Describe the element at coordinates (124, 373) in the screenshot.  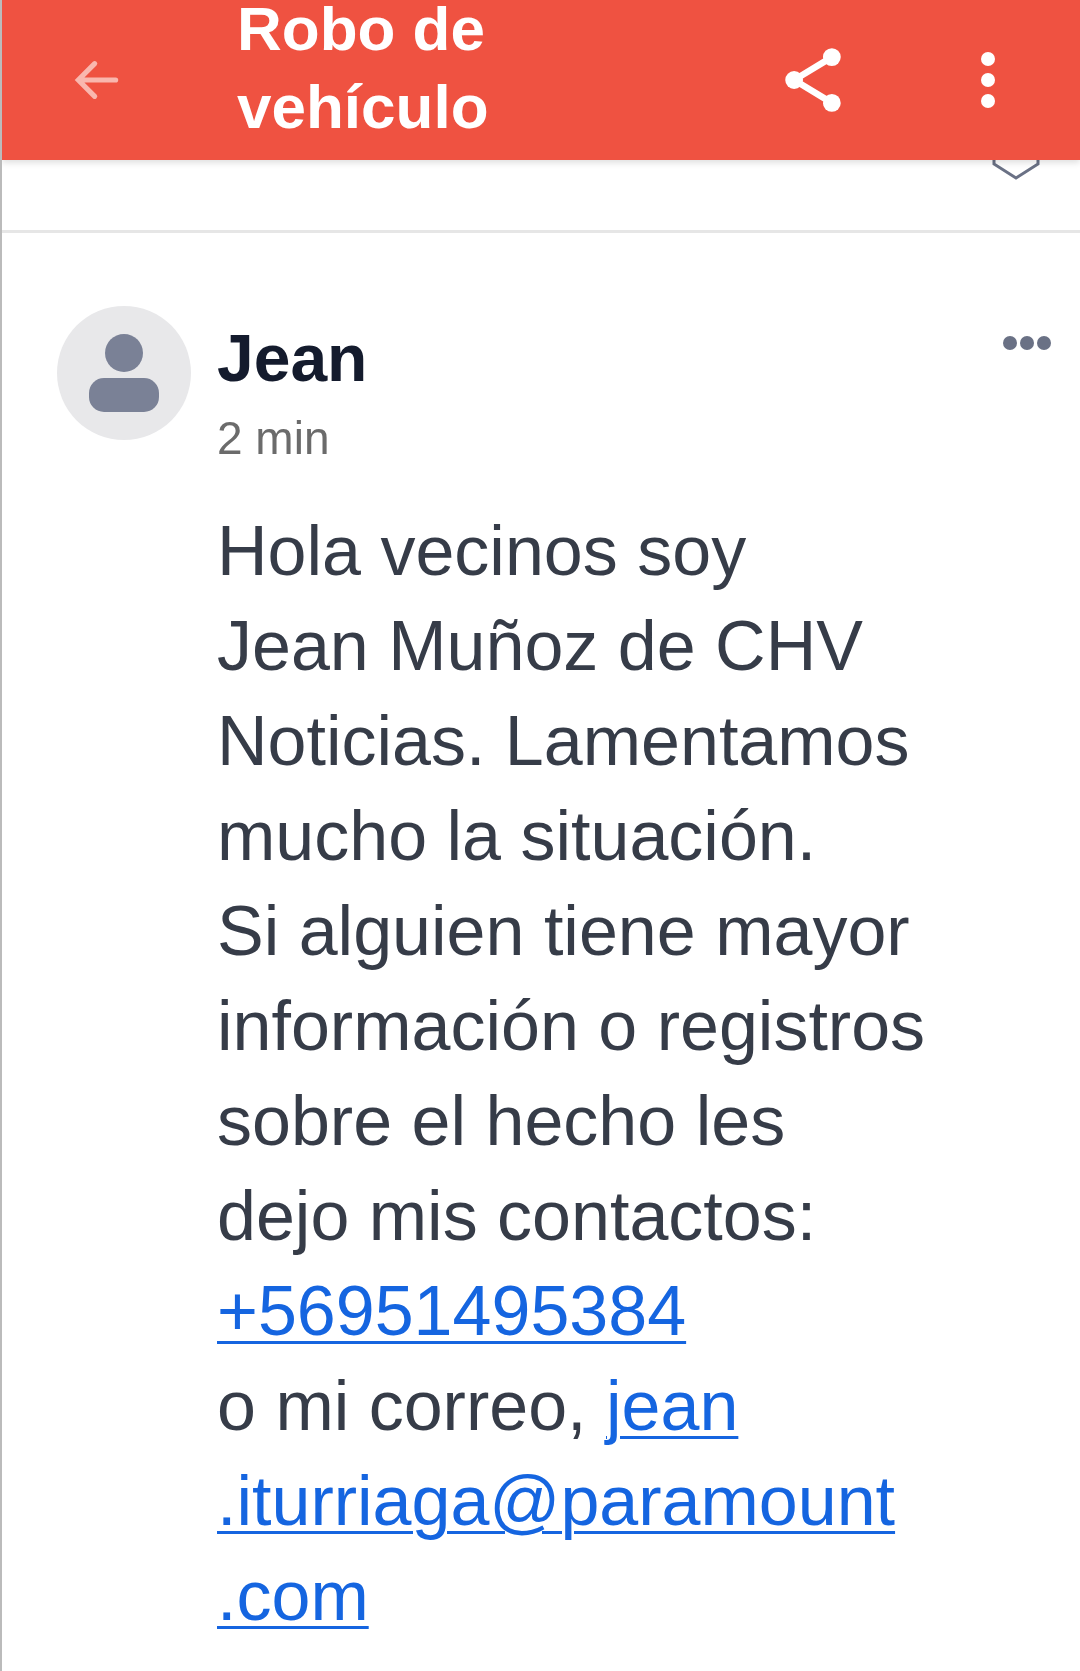
I see `user-silhouette-icon` at that location.